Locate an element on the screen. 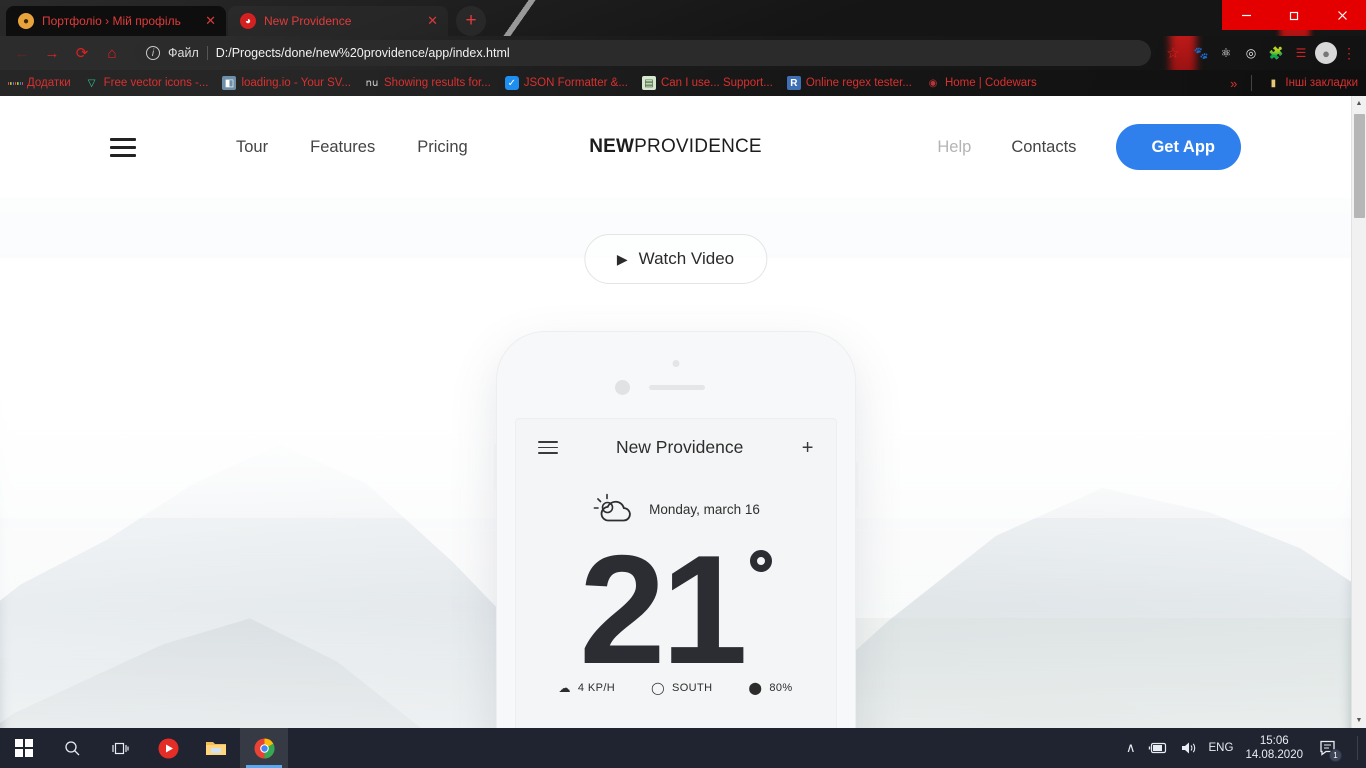 This screenshot has width=1366, height=768. get-app-button: Get App is located at coordinates (1178, 147).